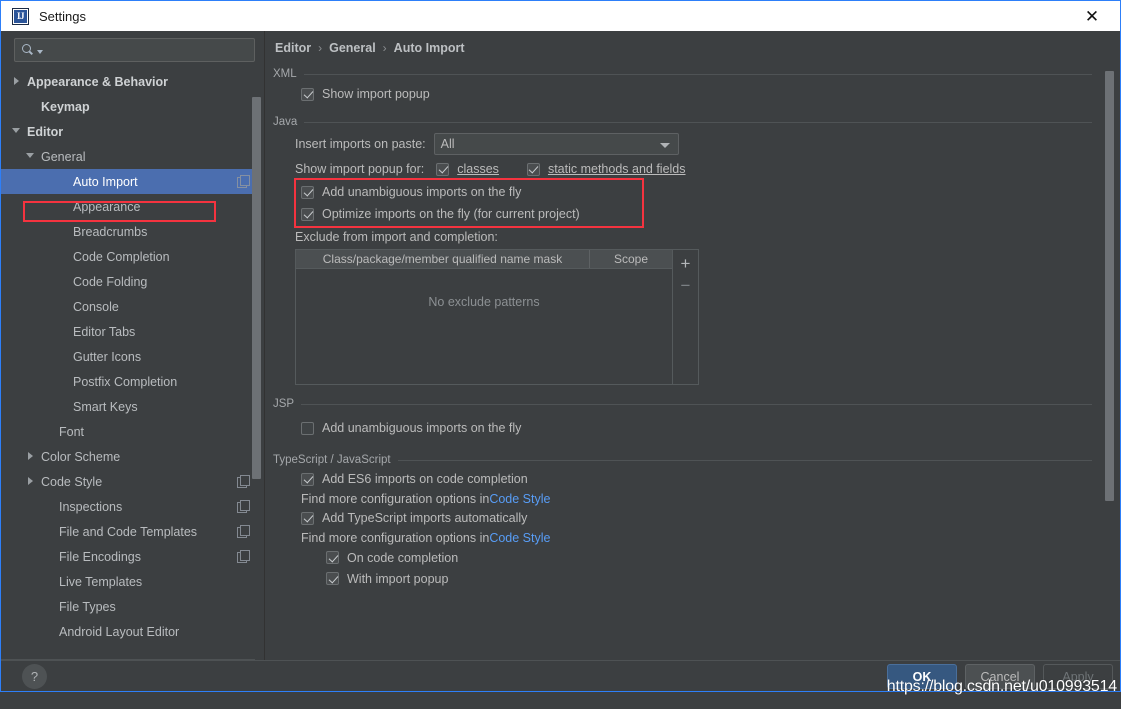 The height and width of the screenshot is (709, 1121). Describe the element at coordinates (285, 74) in the screenshot. I see `section-xml-title: XML` at that location.